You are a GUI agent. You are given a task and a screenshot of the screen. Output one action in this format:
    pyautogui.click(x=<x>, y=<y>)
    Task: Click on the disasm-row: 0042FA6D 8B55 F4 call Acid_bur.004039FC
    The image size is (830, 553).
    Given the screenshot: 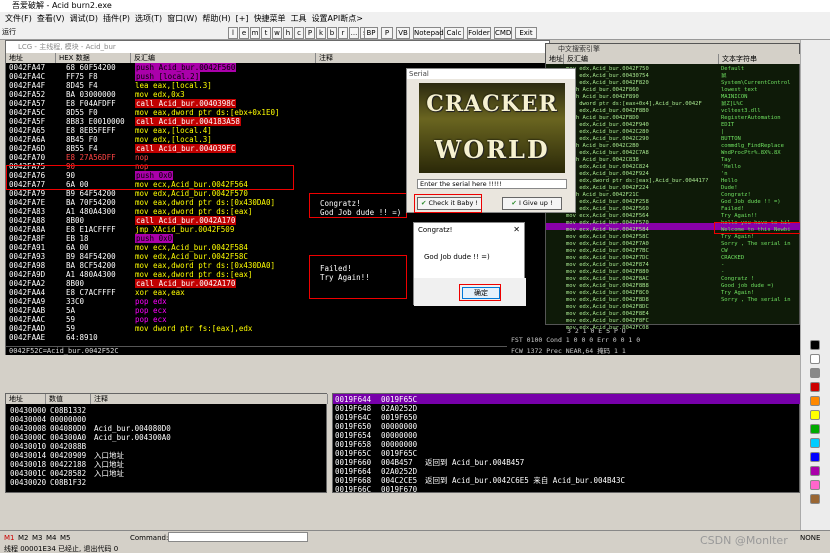 What is the action you would take?
    pyautogui.click(x=161, y=148)
    